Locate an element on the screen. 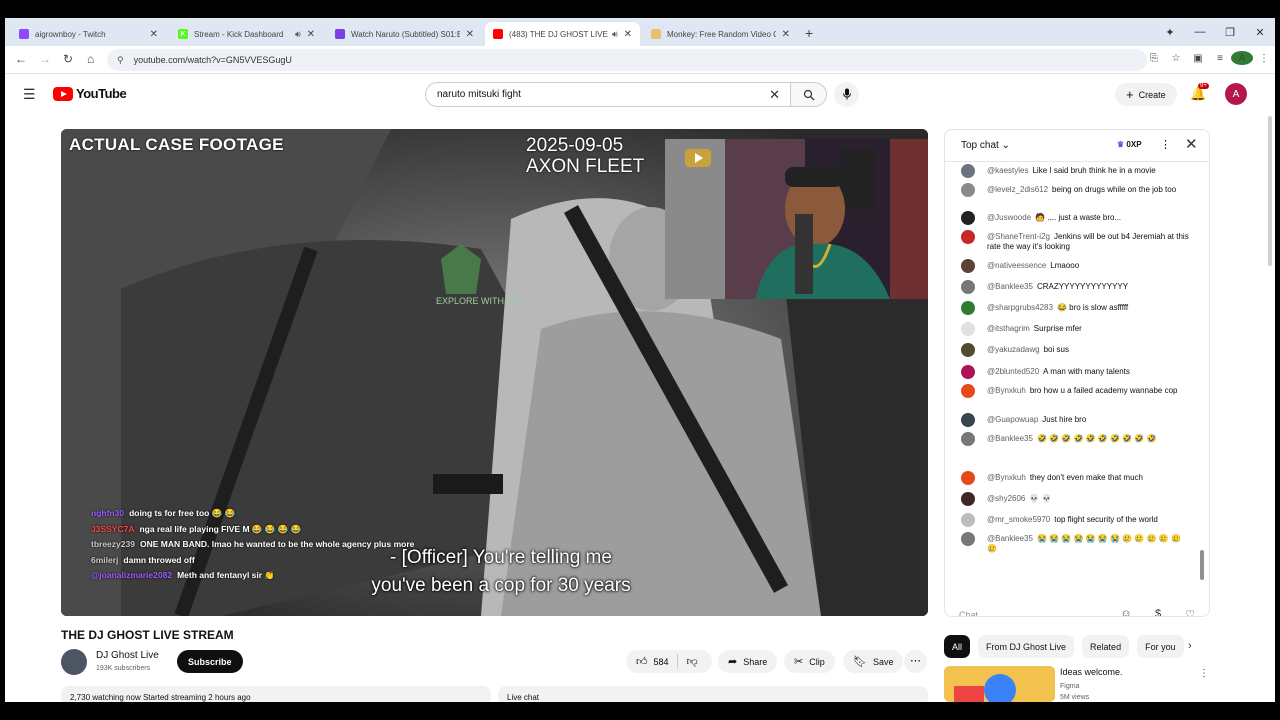 Image resolution: width=1280 pixels, height=720 pixels. filter-chip: From DJ Ghost Live is located at coordinates (1026, 646).